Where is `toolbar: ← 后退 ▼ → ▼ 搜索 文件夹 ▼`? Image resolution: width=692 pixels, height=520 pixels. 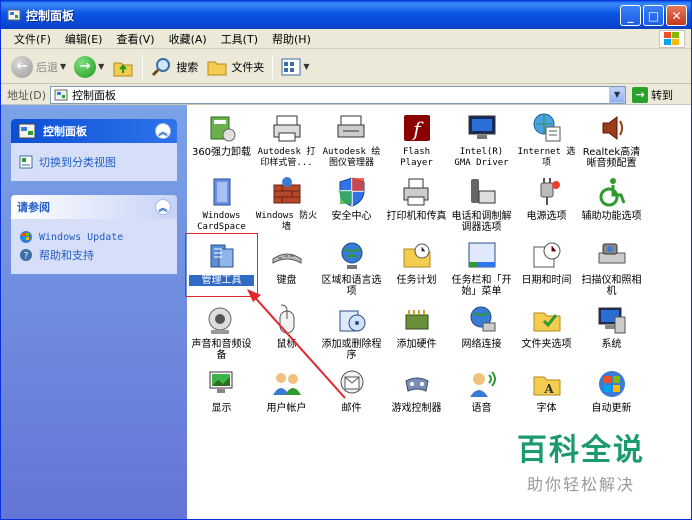
toolbar: ← 后退 ▼ → ▼ 搜索 文件夹 ▼ is located at coordinates (346, 67).